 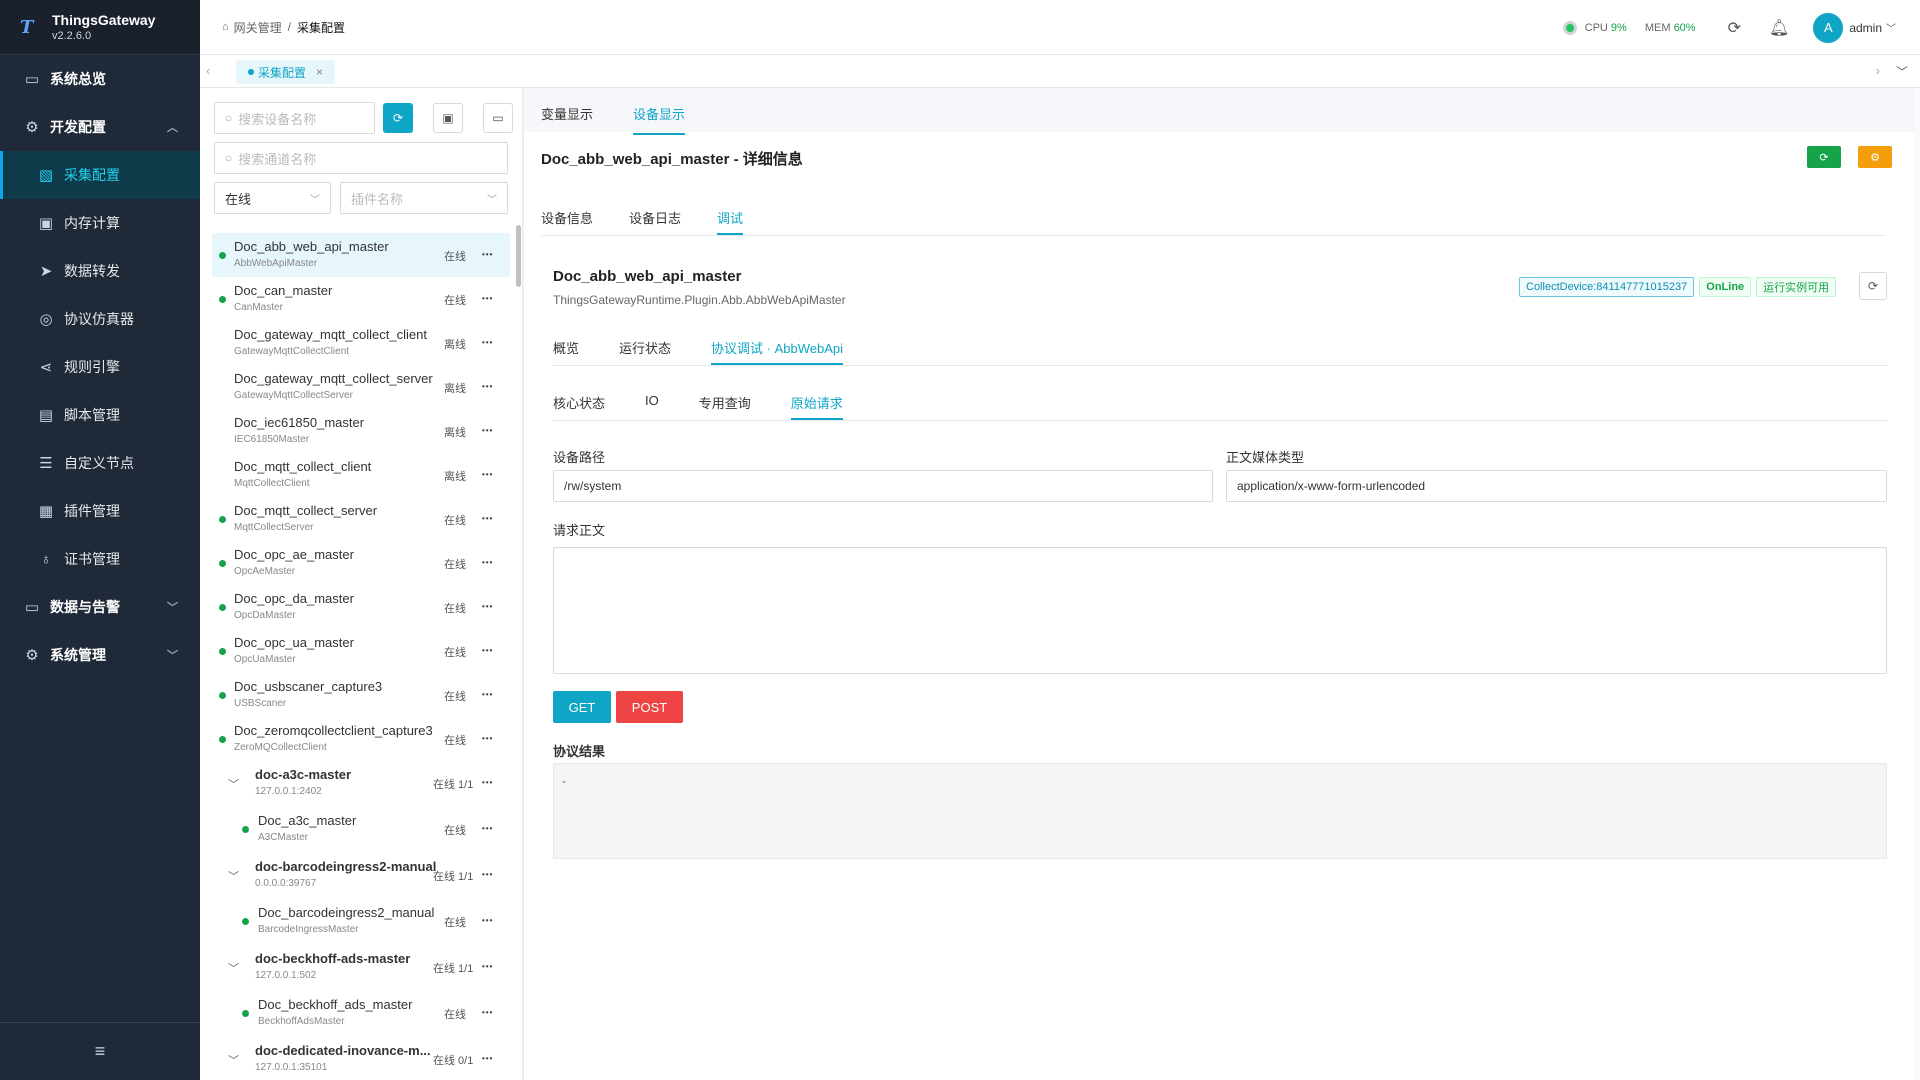 I want to click on restart-button: ⟳, so click(x=1824, y=157).